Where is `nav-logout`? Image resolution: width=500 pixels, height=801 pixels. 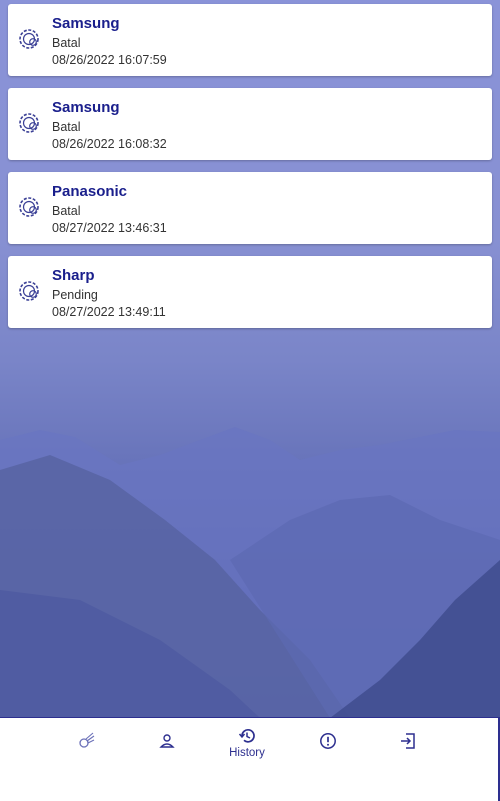 nav-logout is located at coordinates (408, 748).